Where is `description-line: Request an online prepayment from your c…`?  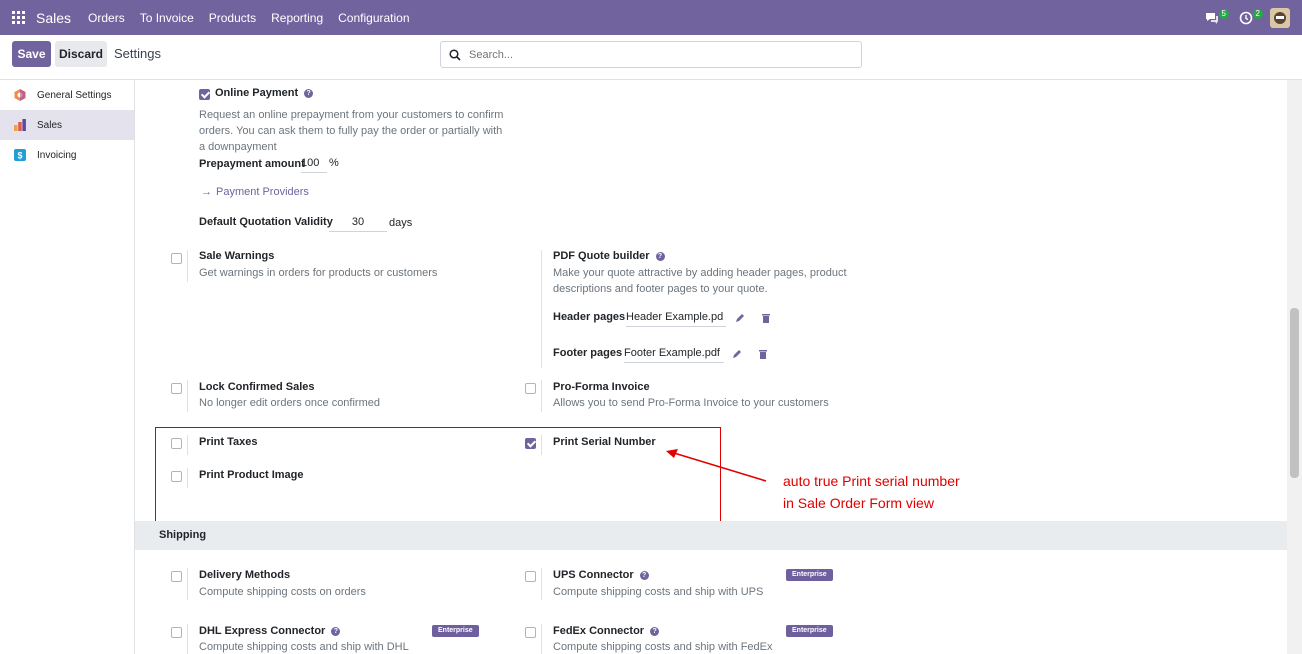
description-line: Request an online prepayment from your c… is located at coordinates (351, 115).